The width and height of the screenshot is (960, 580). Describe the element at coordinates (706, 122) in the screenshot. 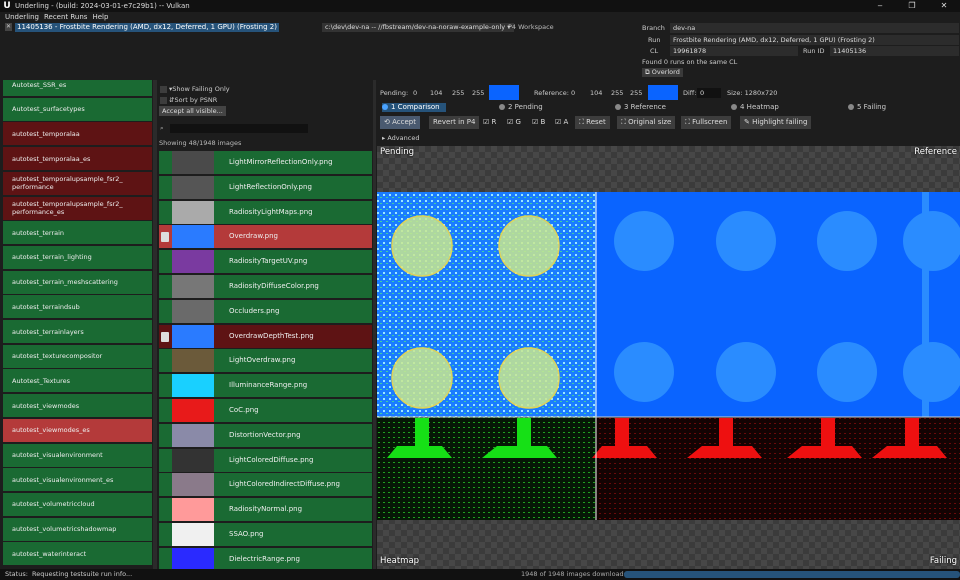

I see `fullscreen-button: ⛶ Fullscreen` at that location.